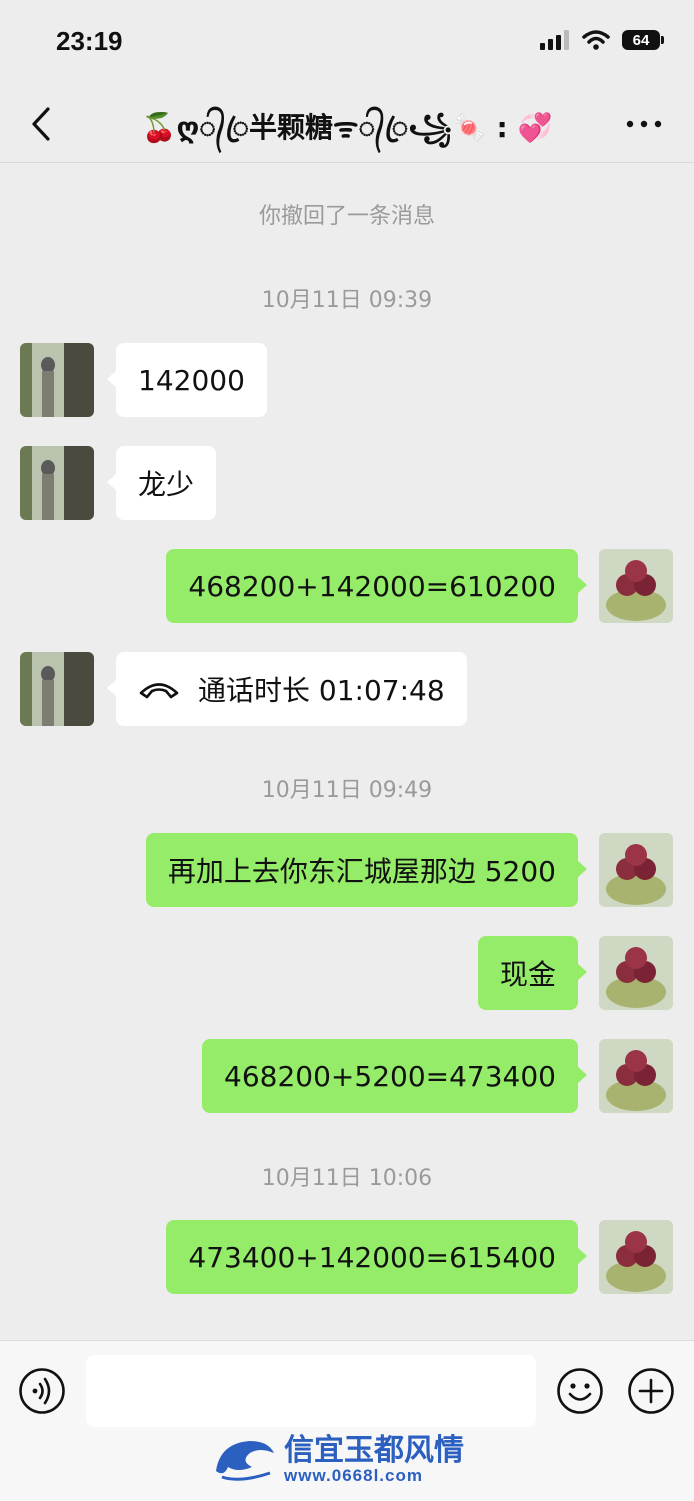  Describe the element at coordinates (390, 1076) in the screenshot. I see `message-text: 468200+5200=473400` at that location.